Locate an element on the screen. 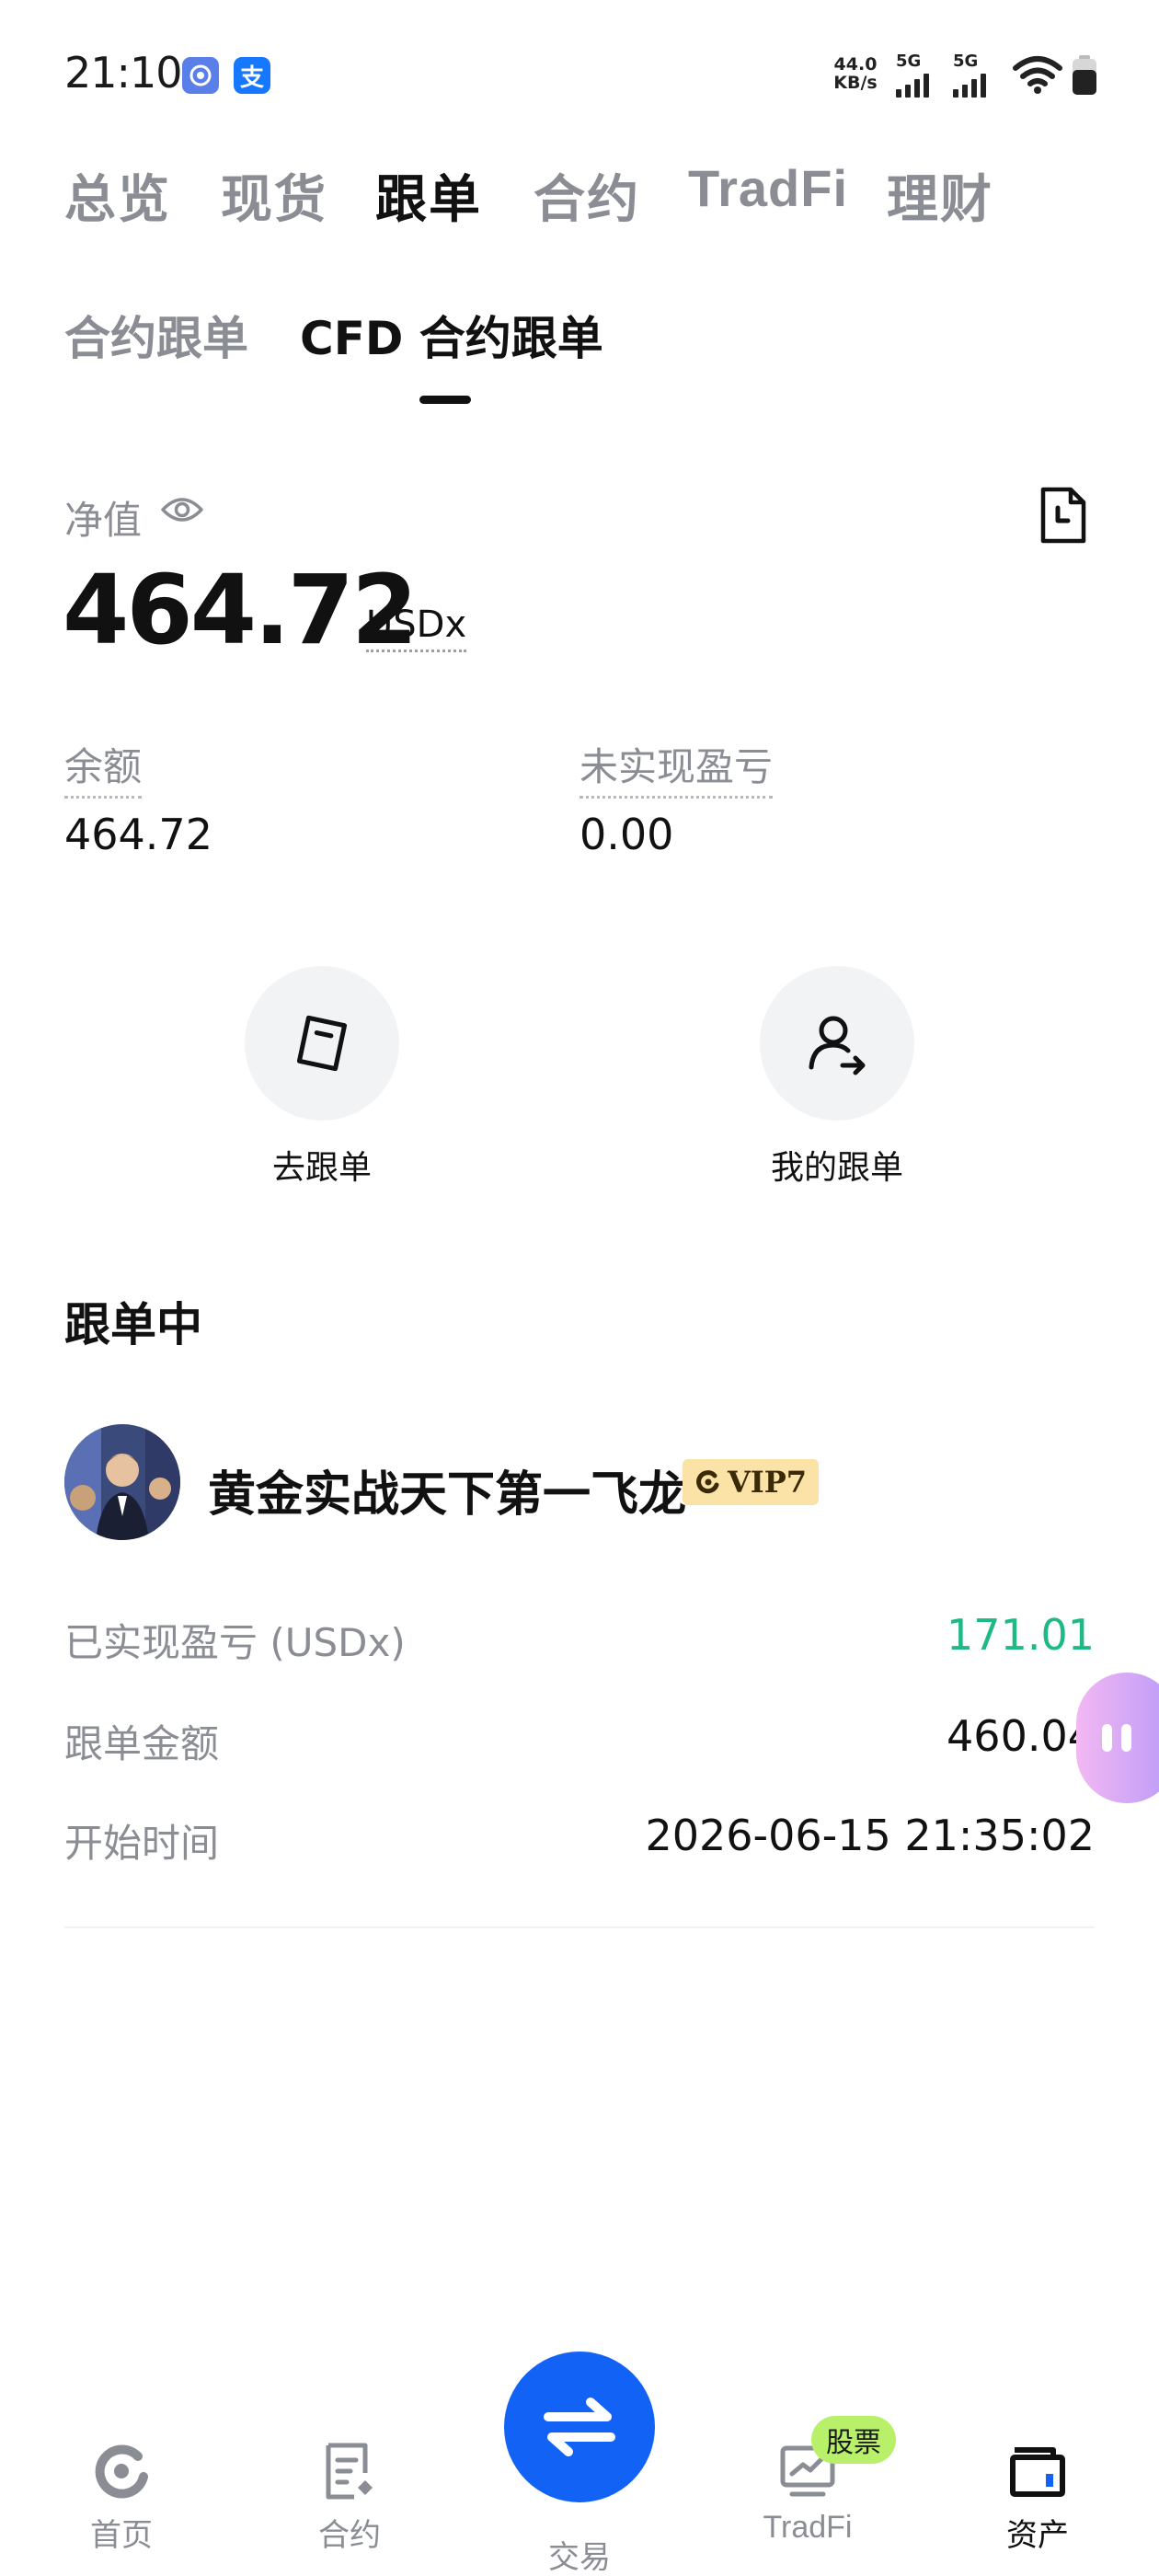 Image resolution: width=1159 pixels, height=2576 pixels. active-subtab-indicator is located at coordinates (445, 400).